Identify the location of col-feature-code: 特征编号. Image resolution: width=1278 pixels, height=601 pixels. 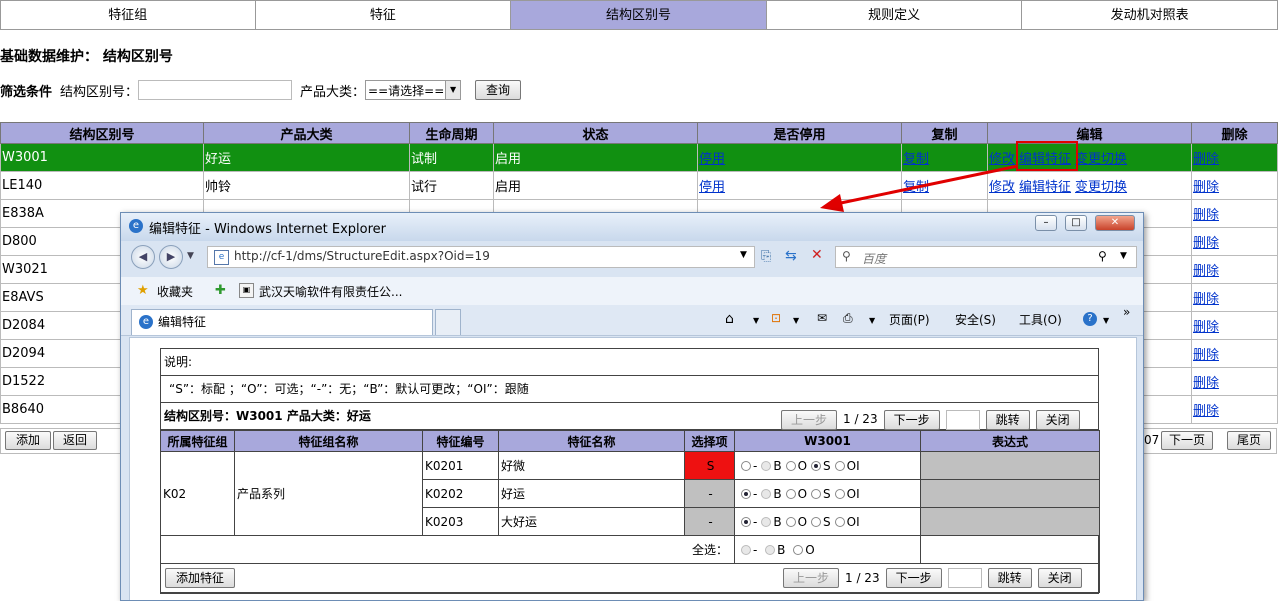
(460, 441).